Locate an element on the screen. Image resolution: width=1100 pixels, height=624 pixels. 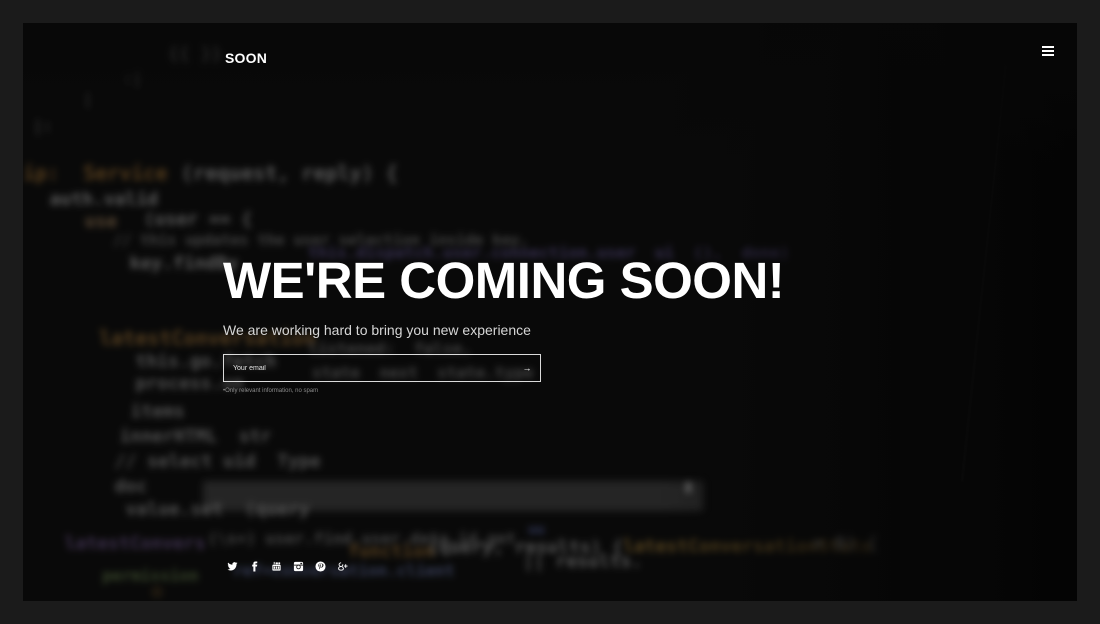
instagram-link is located at coordinates (304, 567).